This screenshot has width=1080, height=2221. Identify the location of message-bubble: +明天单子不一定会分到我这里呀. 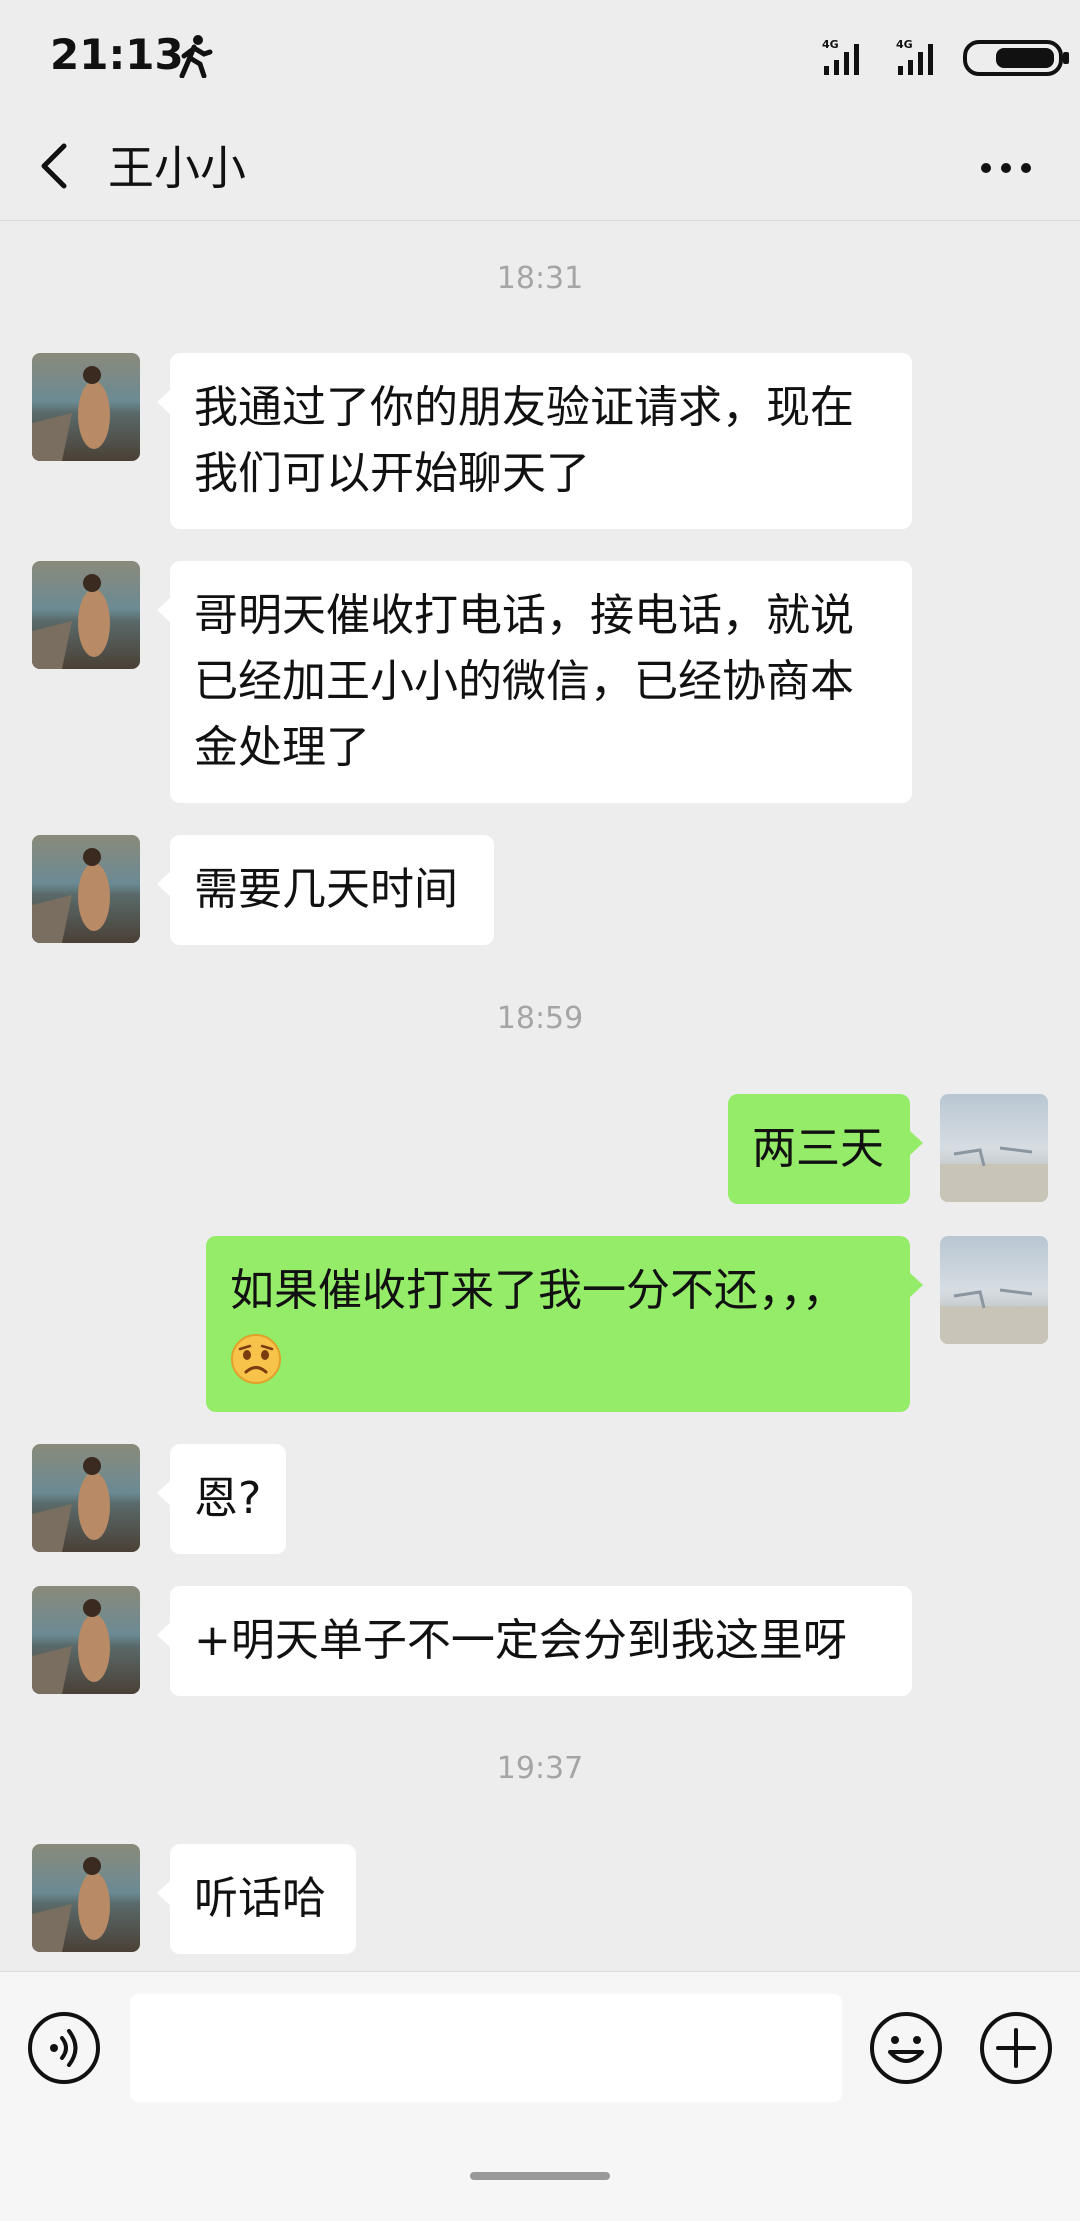
(534, 1641).